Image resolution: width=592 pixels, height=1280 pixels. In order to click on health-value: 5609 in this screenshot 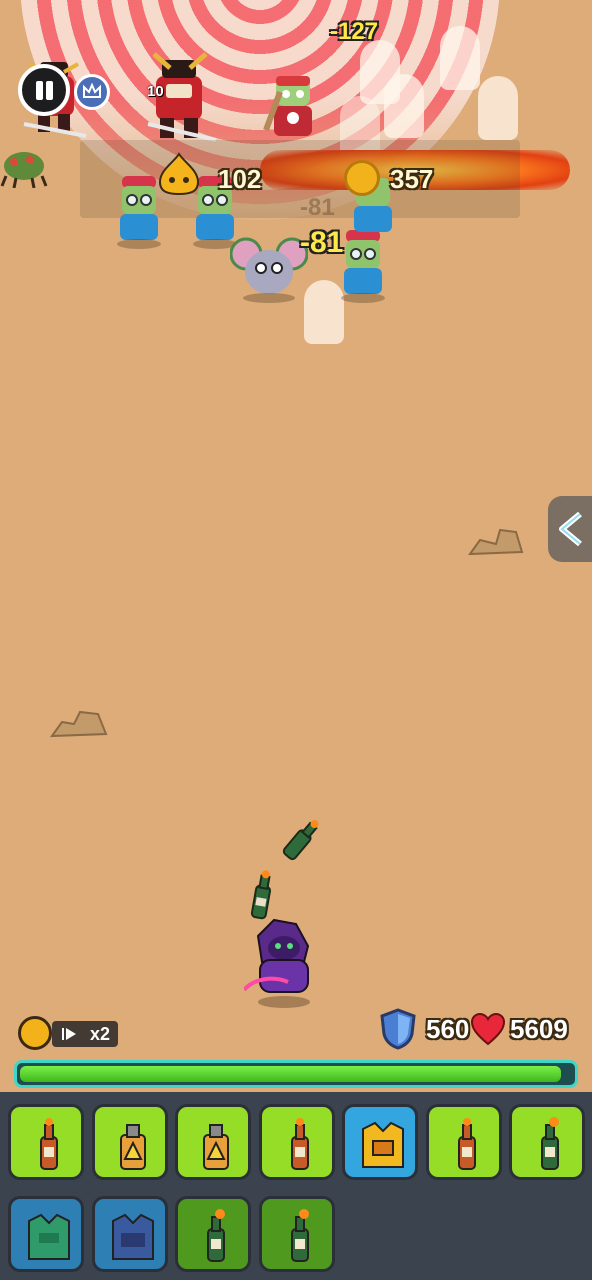, I will do `click(539, 1029)`.